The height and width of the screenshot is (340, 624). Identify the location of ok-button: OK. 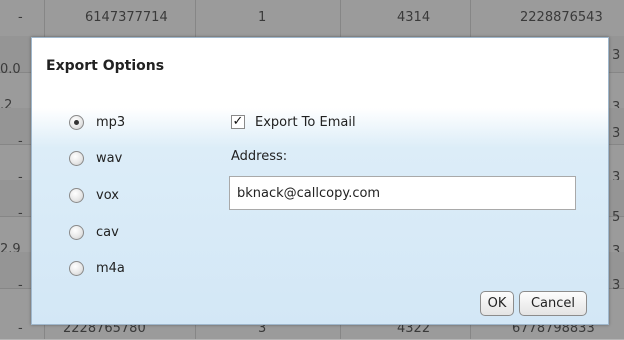
(497, 303).